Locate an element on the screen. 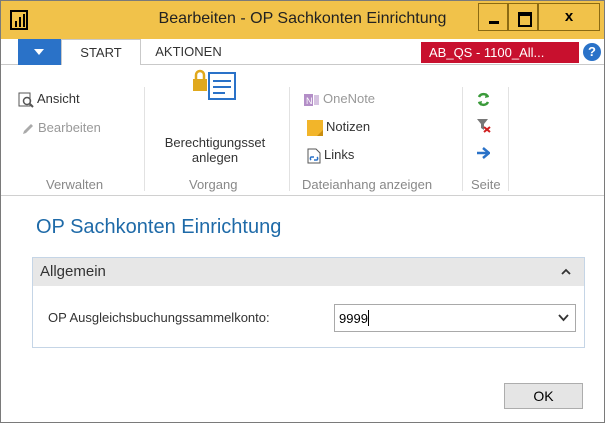  svg-text: N is located at coordinates (309, 101).